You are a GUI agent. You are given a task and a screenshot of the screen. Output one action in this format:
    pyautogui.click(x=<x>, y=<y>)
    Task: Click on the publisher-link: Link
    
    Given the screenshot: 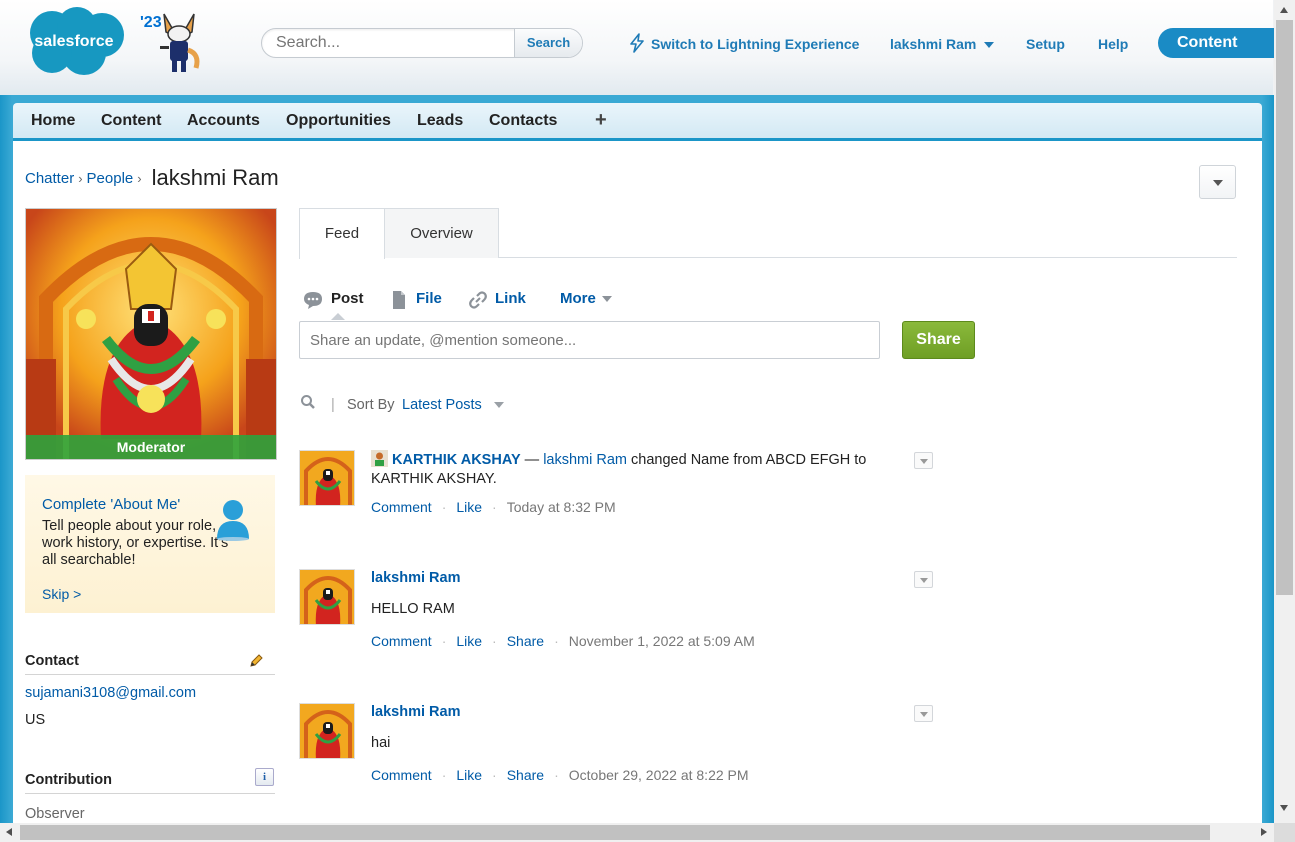 What is the action you would take?
    pyautogui.click(x=510, y=298)
    